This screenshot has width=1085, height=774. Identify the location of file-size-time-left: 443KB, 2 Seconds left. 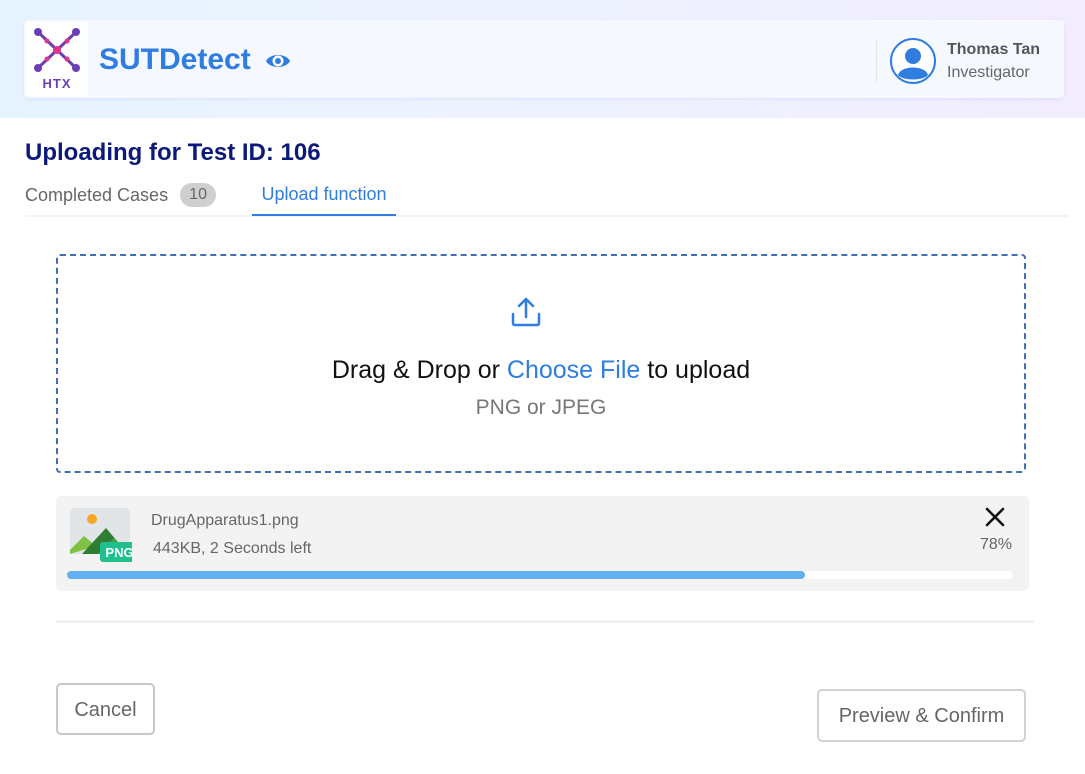
(232, 548).